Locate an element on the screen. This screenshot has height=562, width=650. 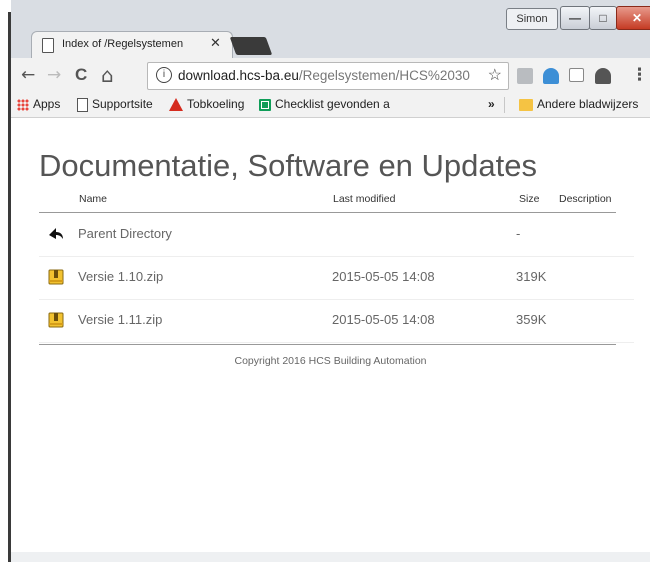
profile-button: Simon is located at coordinates (532, 19).